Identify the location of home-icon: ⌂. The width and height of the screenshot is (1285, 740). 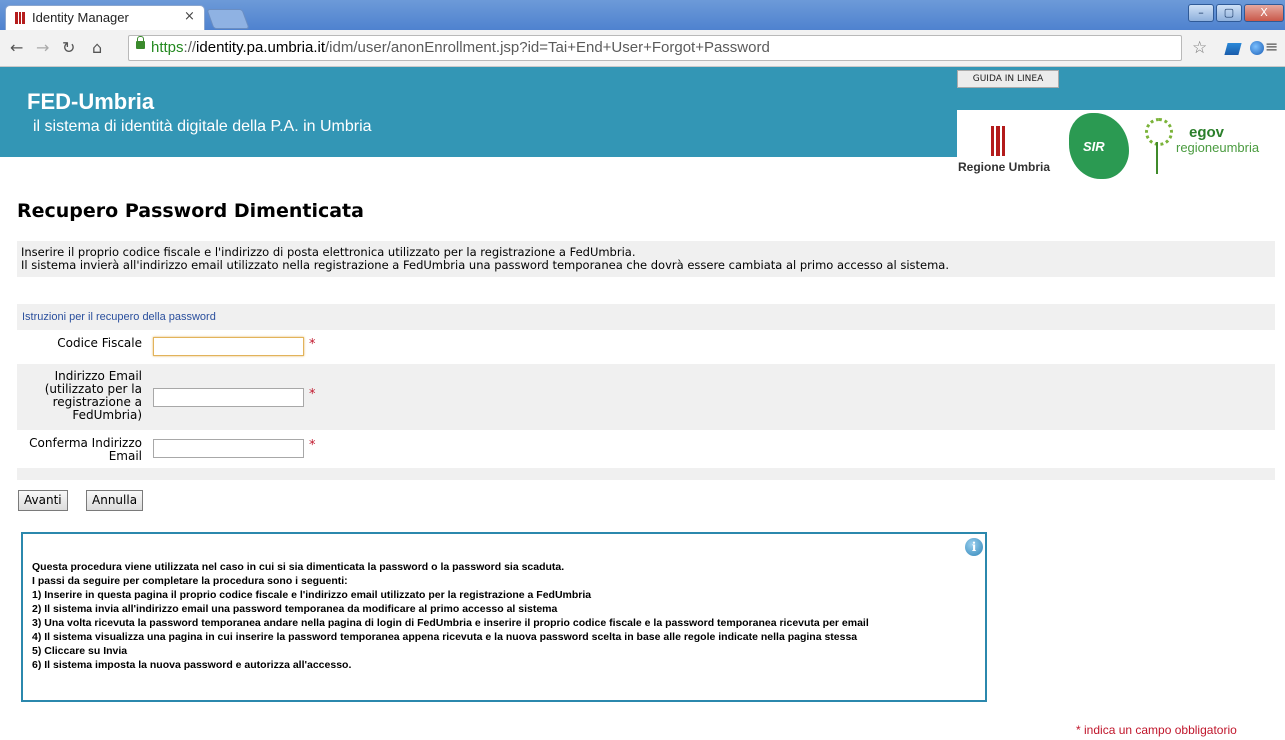
(97, 47).